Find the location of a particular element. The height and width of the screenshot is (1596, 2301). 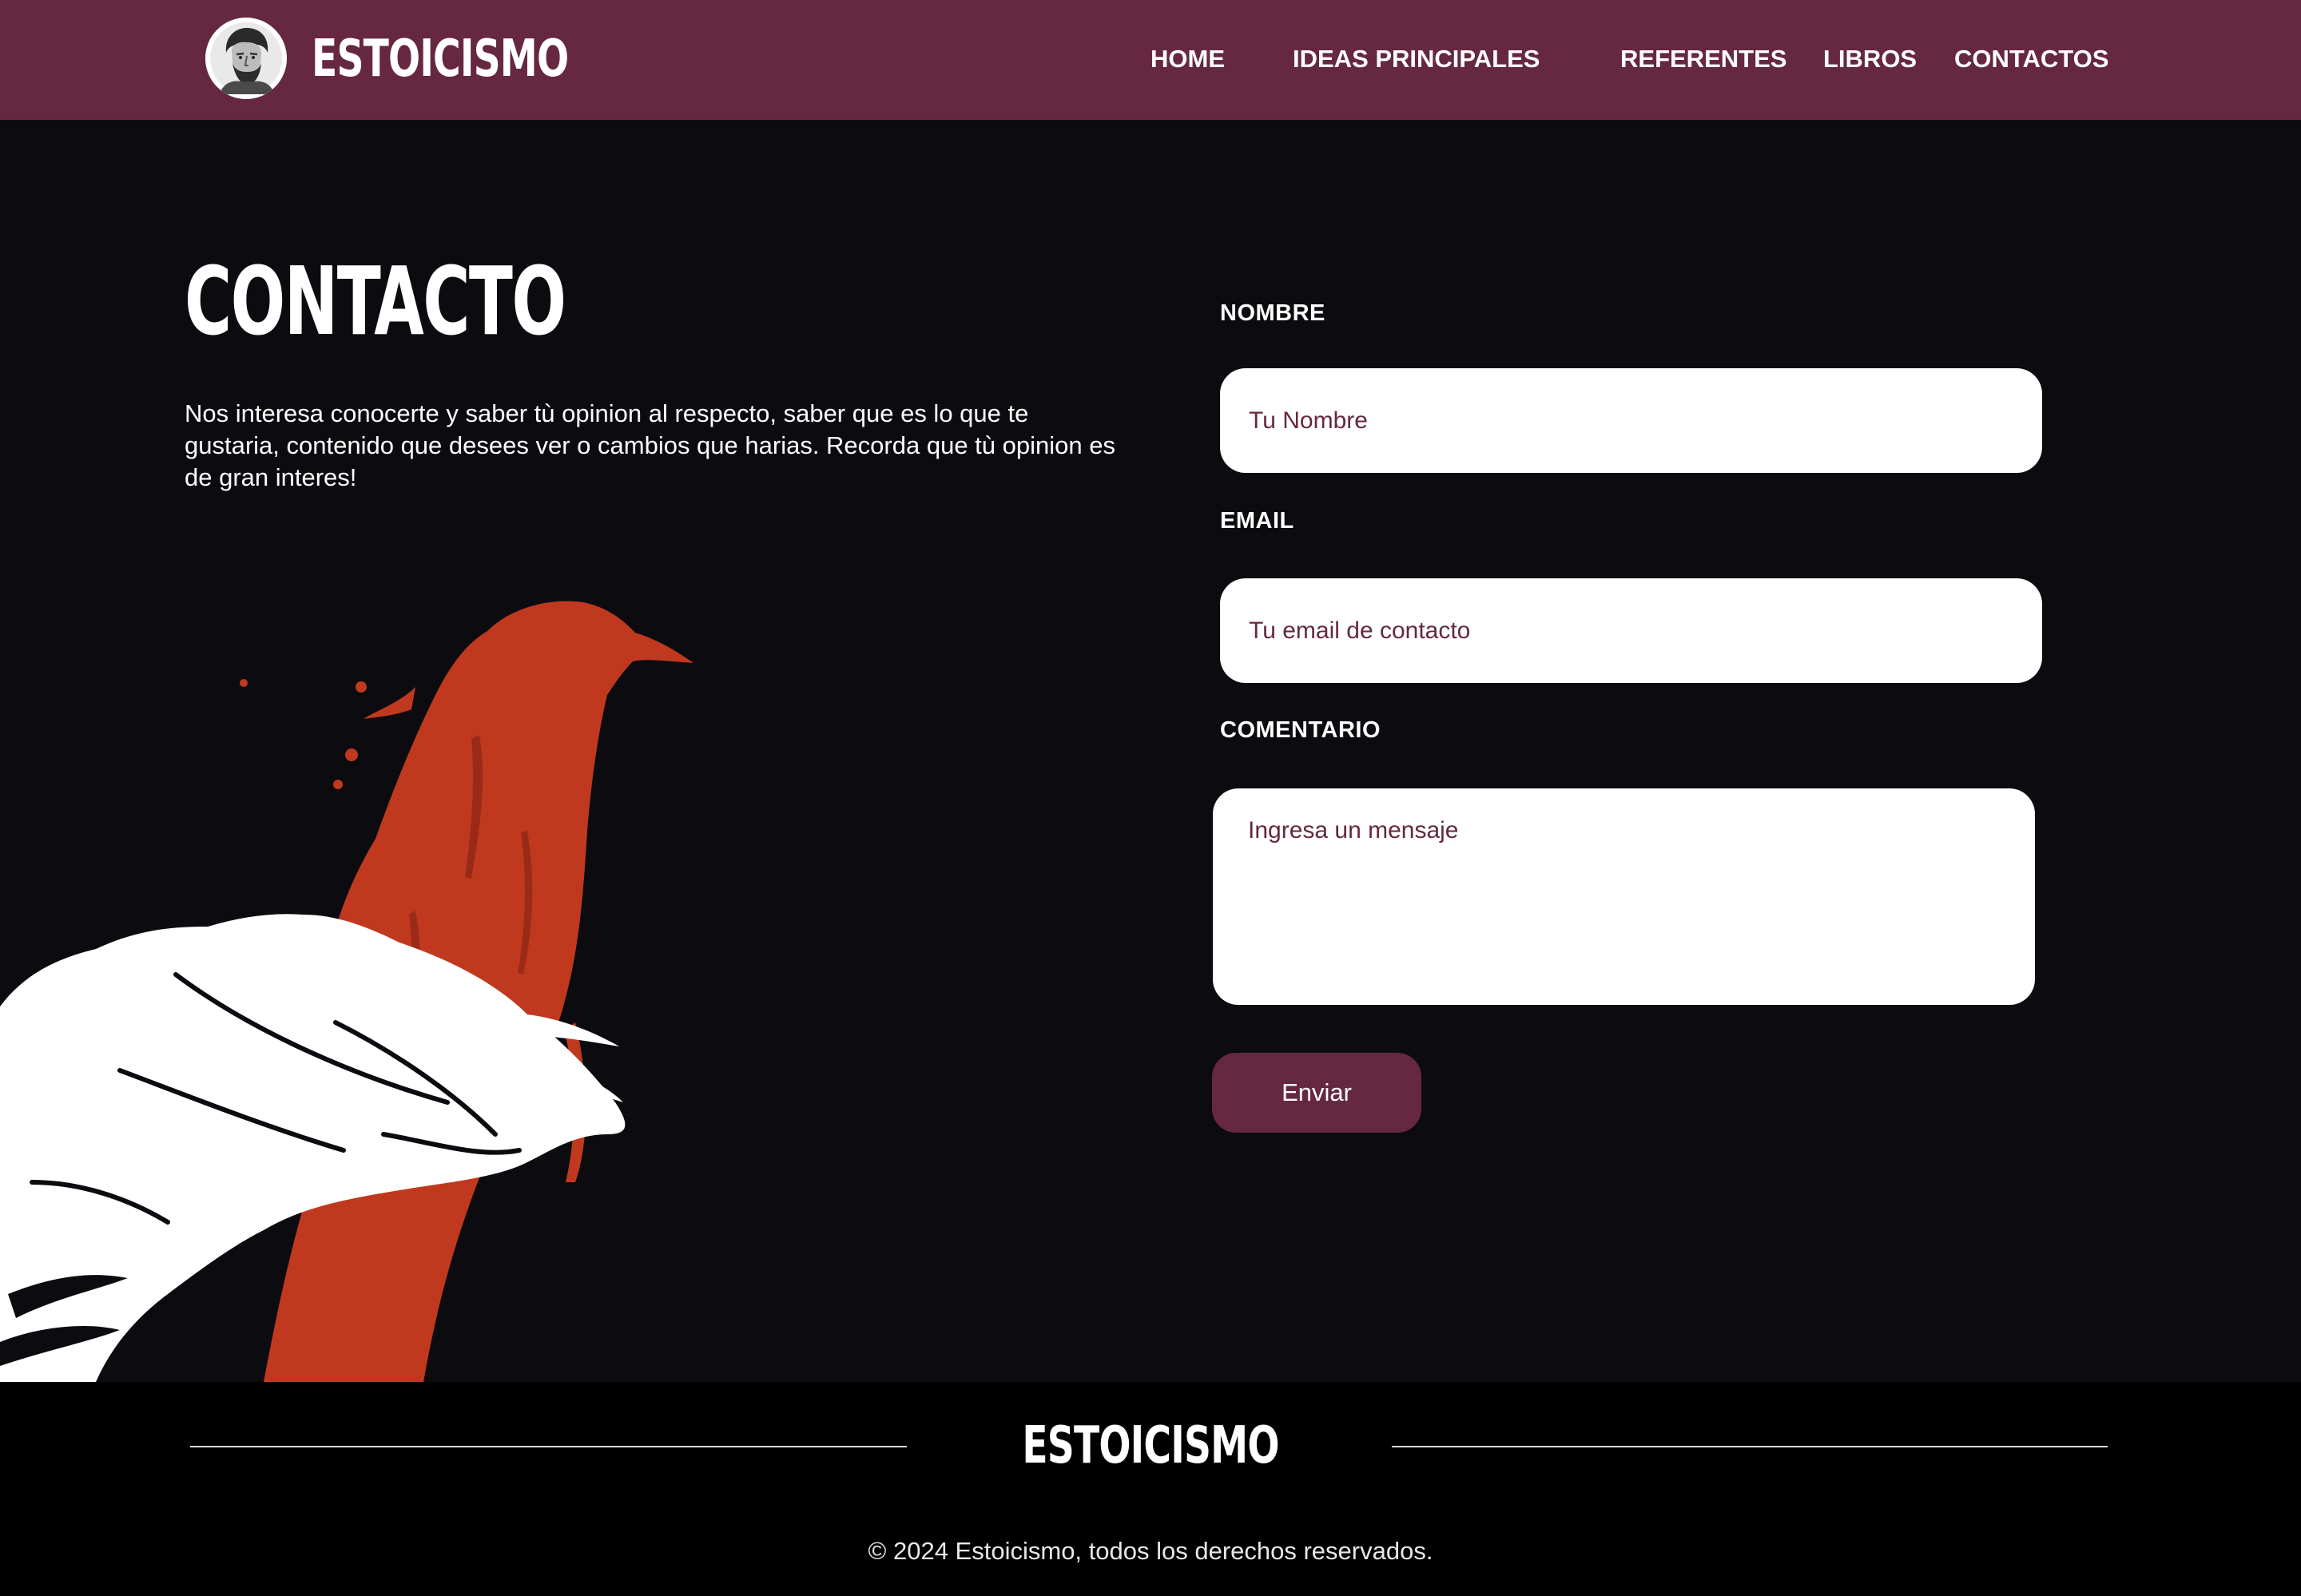

send-button: Enviar is located at coordinates (1316, 1093).